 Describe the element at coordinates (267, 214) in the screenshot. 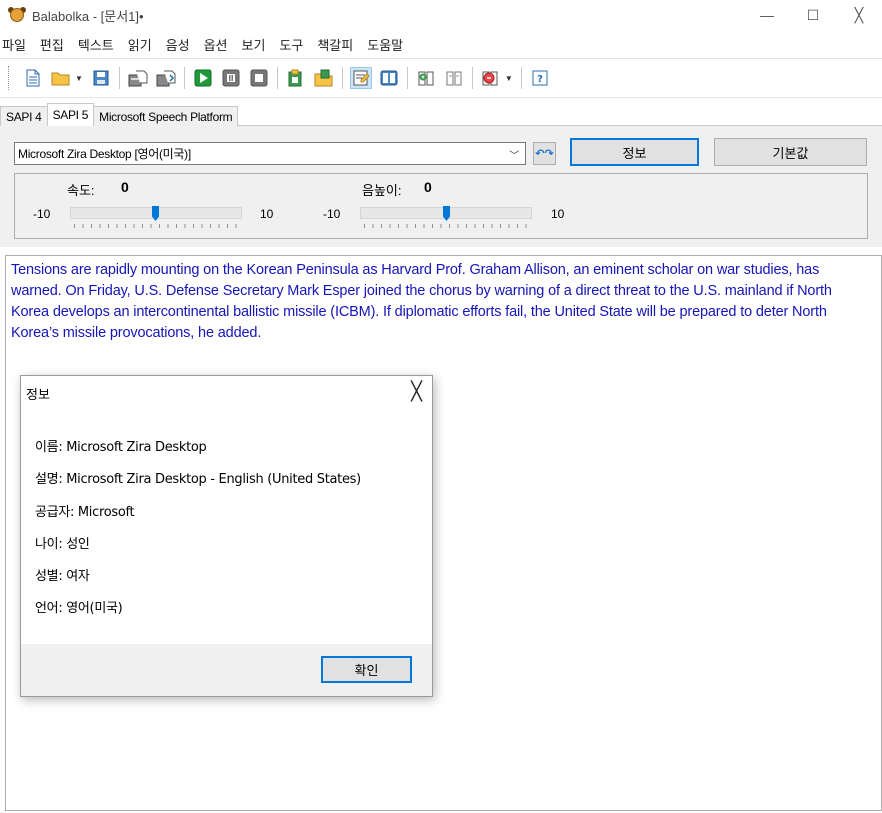

I see `rate-max: 10` at that location.